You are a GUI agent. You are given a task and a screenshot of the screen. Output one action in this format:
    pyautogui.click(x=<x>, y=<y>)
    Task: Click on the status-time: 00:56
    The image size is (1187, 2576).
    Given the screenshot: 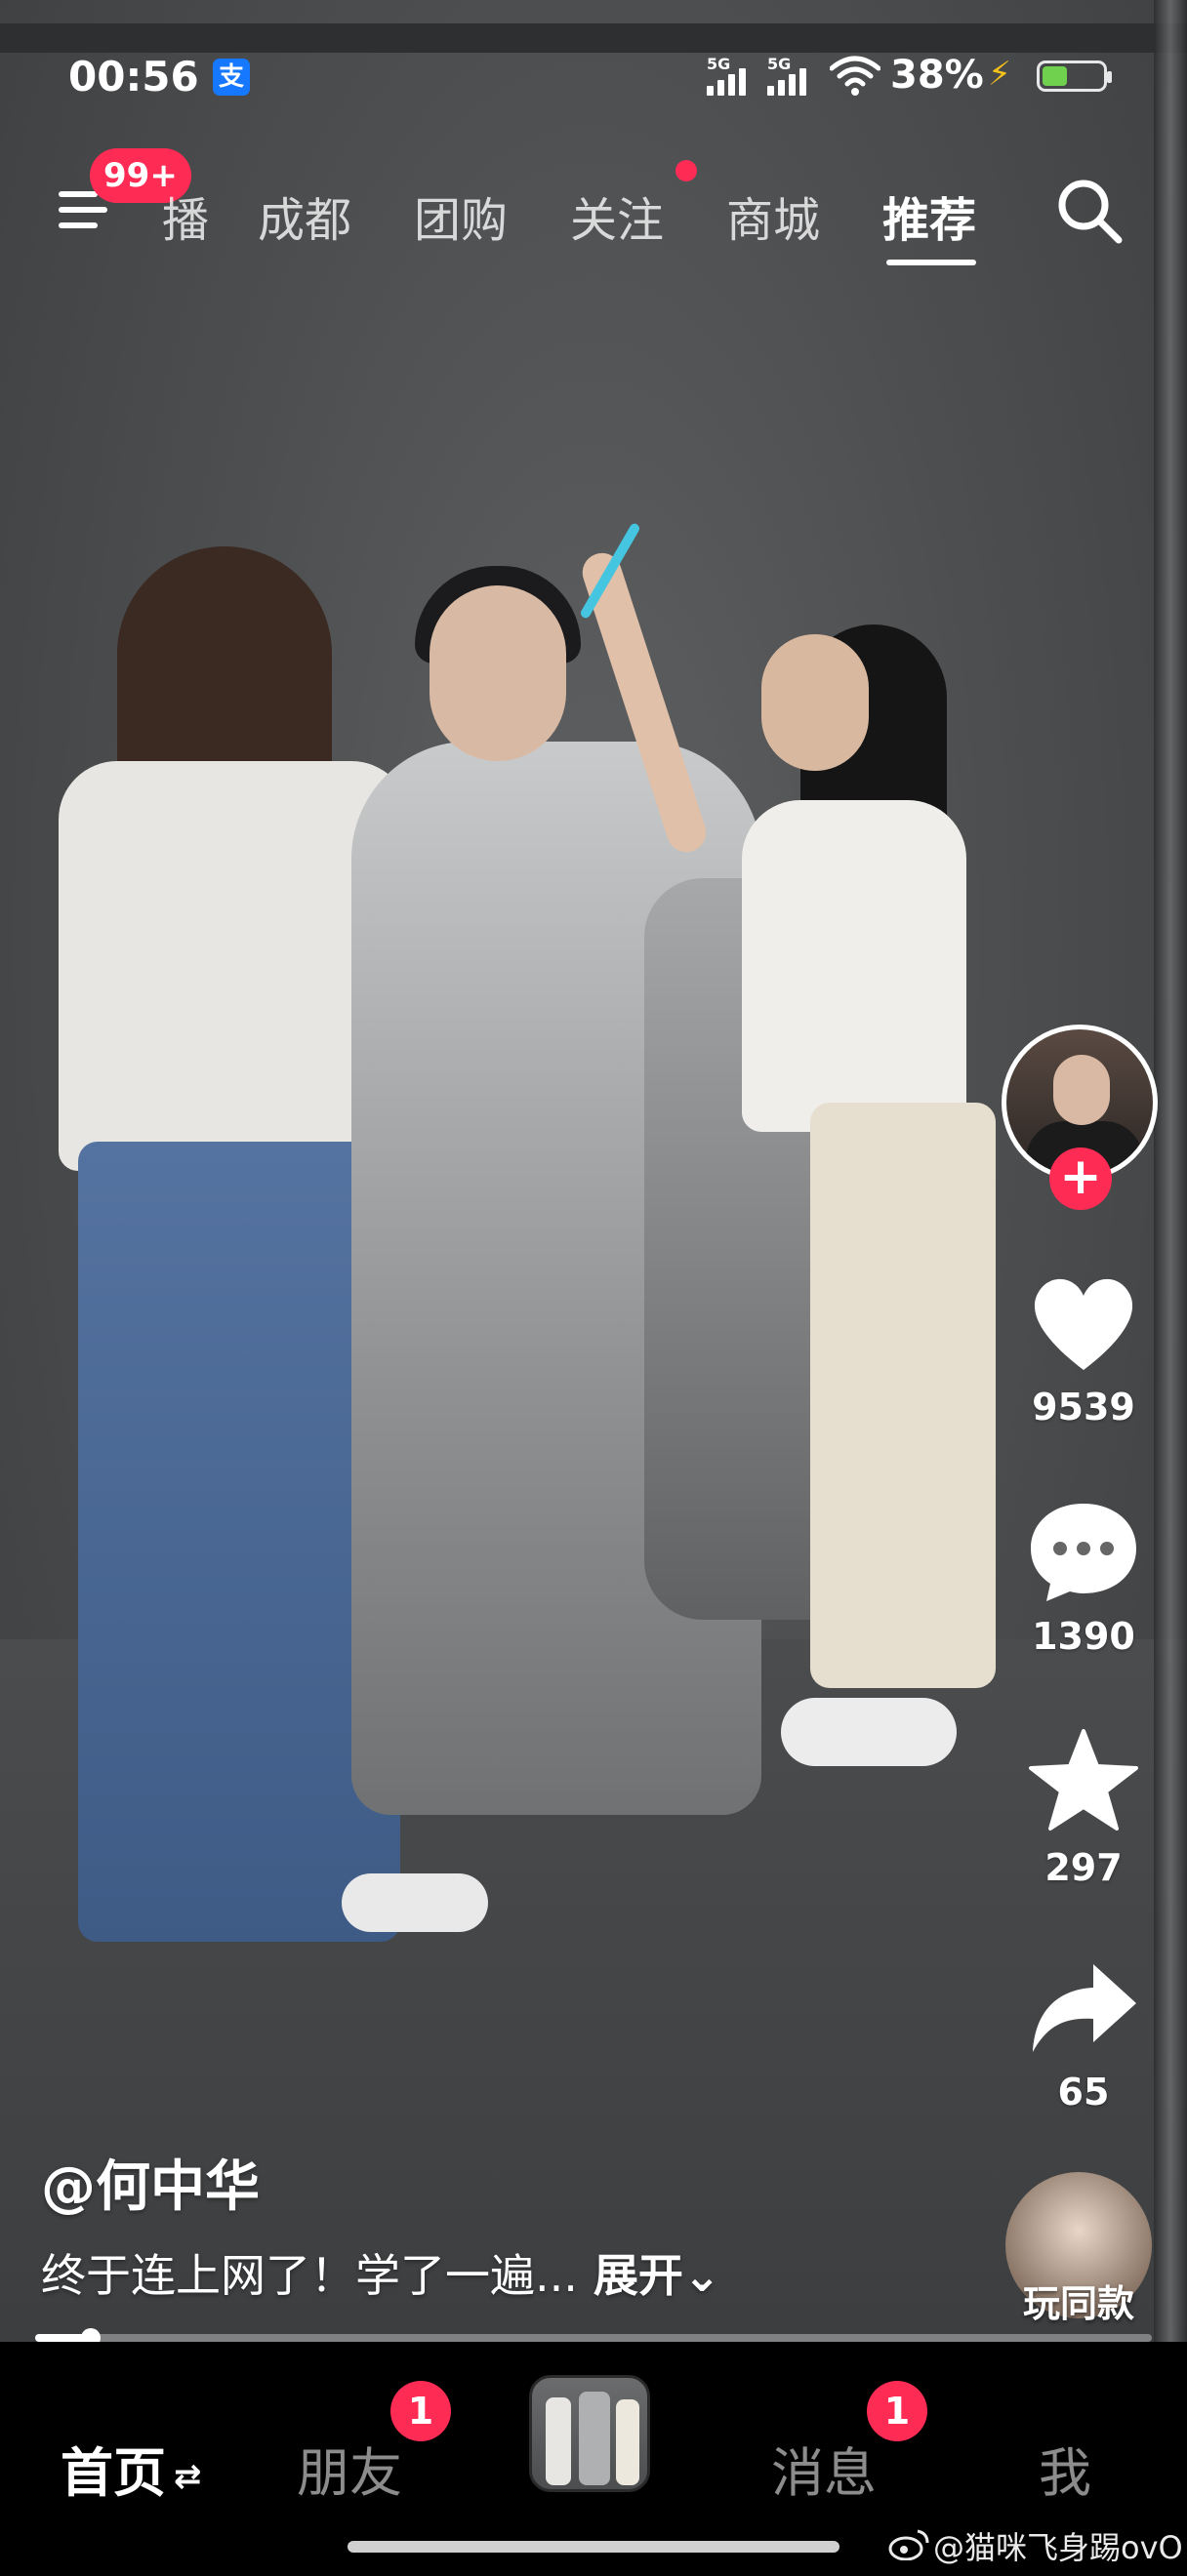 What is the action you would take?
    pyautogui.click(x=133, y=77)
    